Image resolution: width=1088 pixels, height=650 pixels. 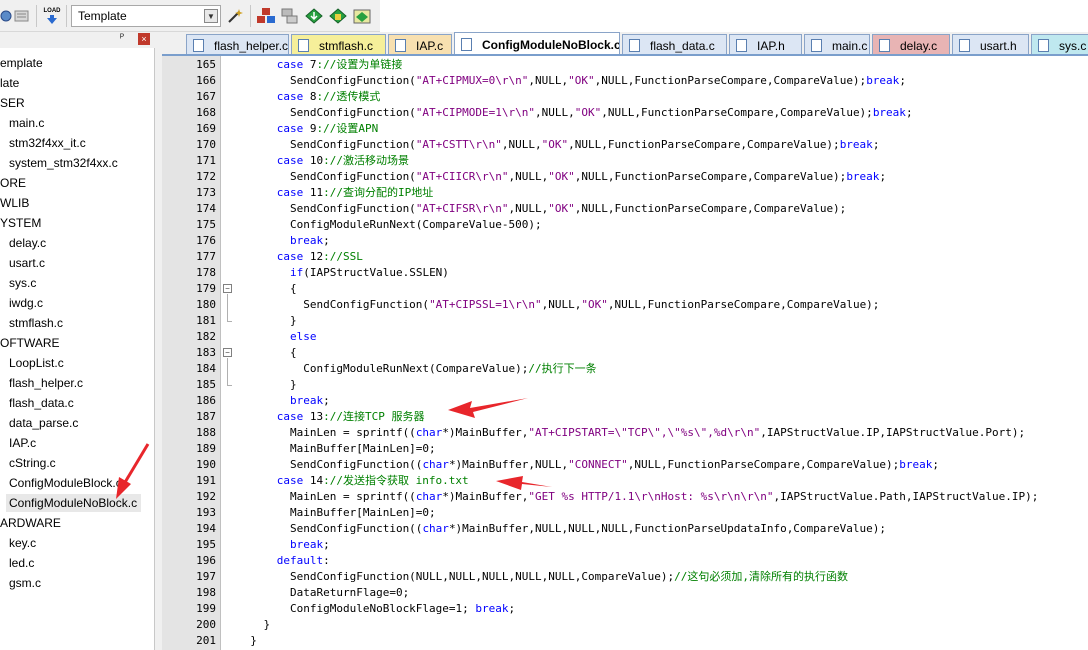 What do you see at coordinates (48, 143) in the screenshot?
I see `project-file-item: stm32f4xx_it.c` at bounding box center [48, 143].